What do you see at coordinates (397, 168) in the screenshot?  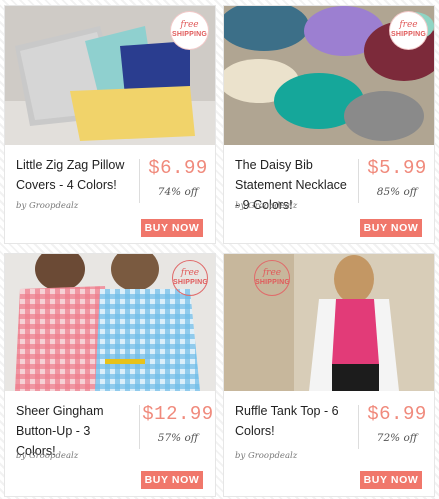 I see `product-price: $5.99` at bounding box center [397, 168].